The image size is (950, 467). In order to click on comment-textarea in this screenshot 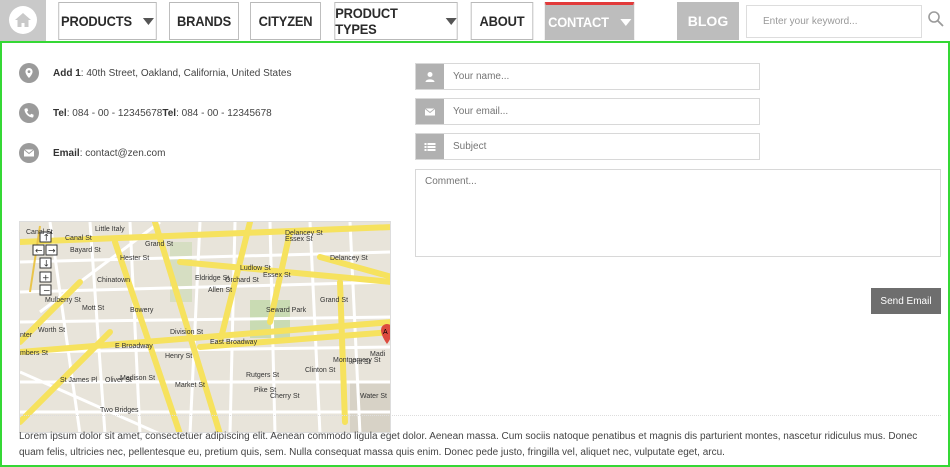, I will do `click(678, 213)`.